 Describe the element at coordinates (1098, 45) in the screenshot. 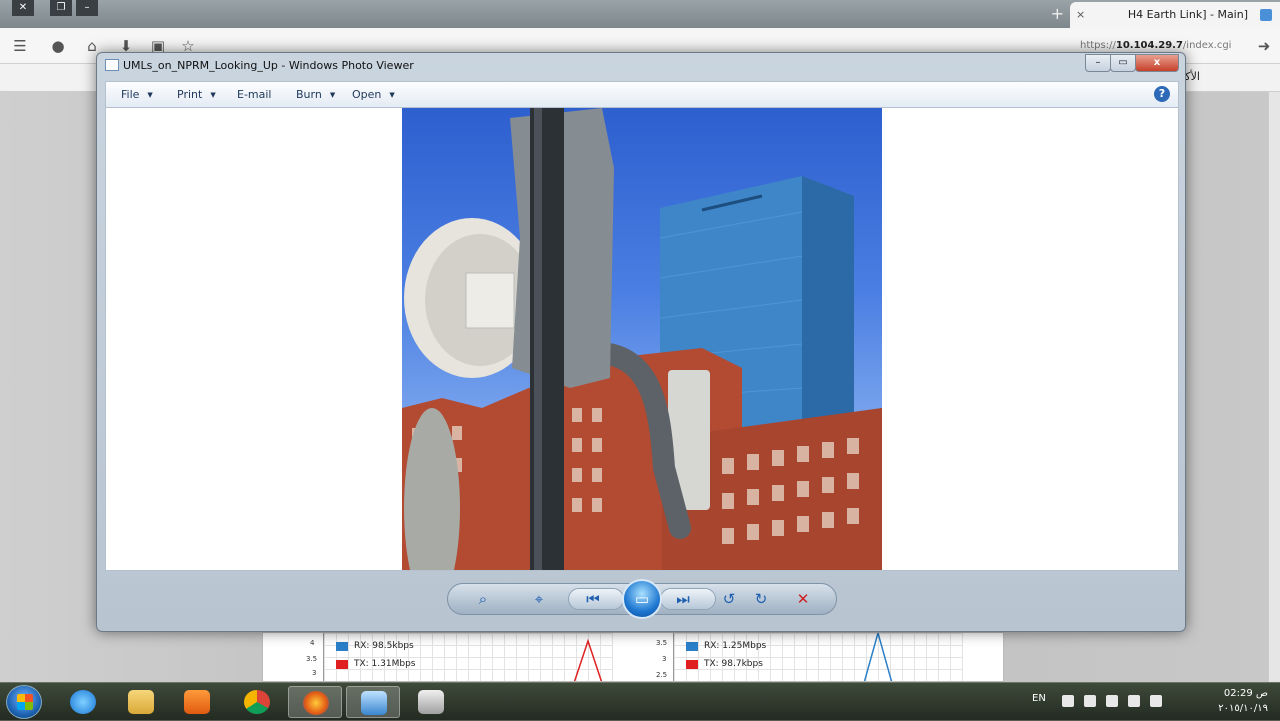

I see `url-prefix: https://` at that location.